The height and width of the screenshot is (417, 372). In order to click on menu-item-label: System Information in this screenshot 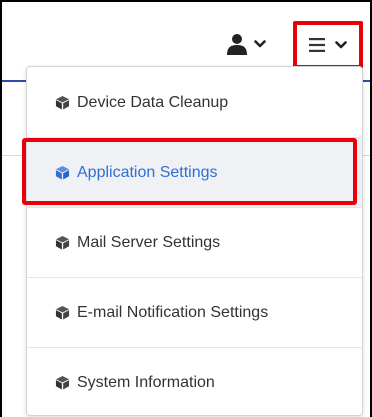, I will do `click(146, 382)`.